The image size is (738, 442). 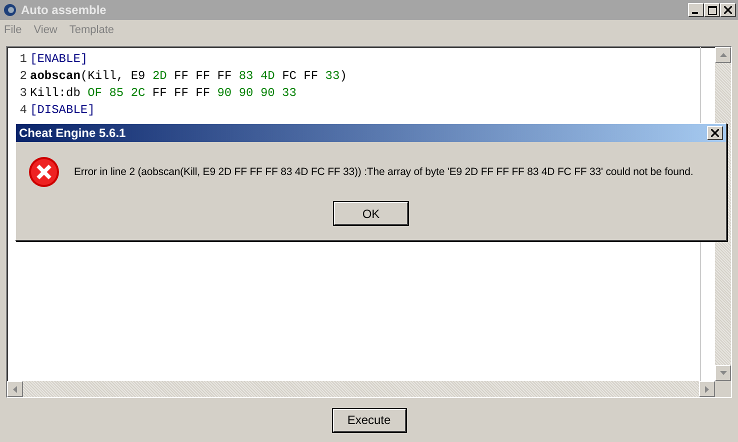 What do you see at coordinates (23, 93) in the screenshot?
I see `line-number: 3` at bounding box center [23, 93].